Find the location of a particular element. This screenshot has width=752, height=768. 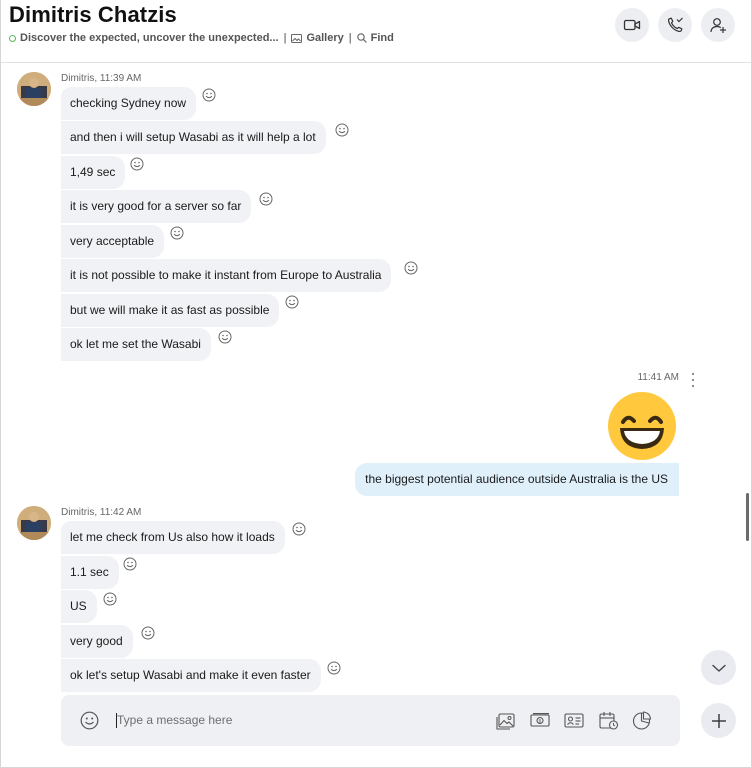

message-bubble: but we will make it as fast as possible is located at coordinates (170, 310).